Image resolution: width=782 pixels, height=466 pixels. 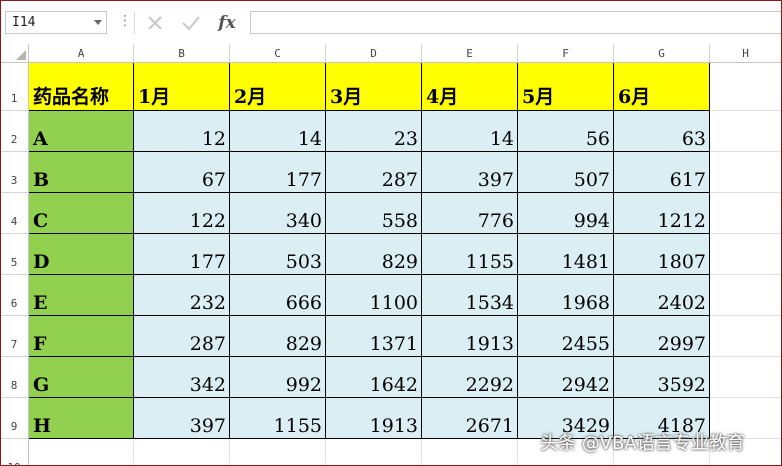 What do you see at coordinates (182, 295) in the screenshot?
I see `value-cell: 232` at bounding box center [182, 295].